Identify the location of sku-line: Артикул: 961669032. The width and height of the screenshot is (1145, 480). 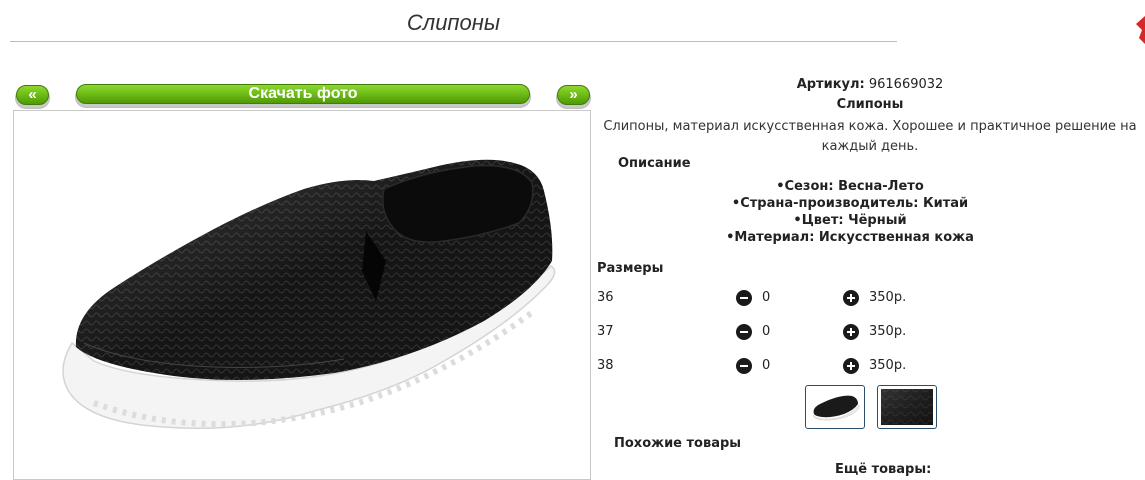
(870, 84).